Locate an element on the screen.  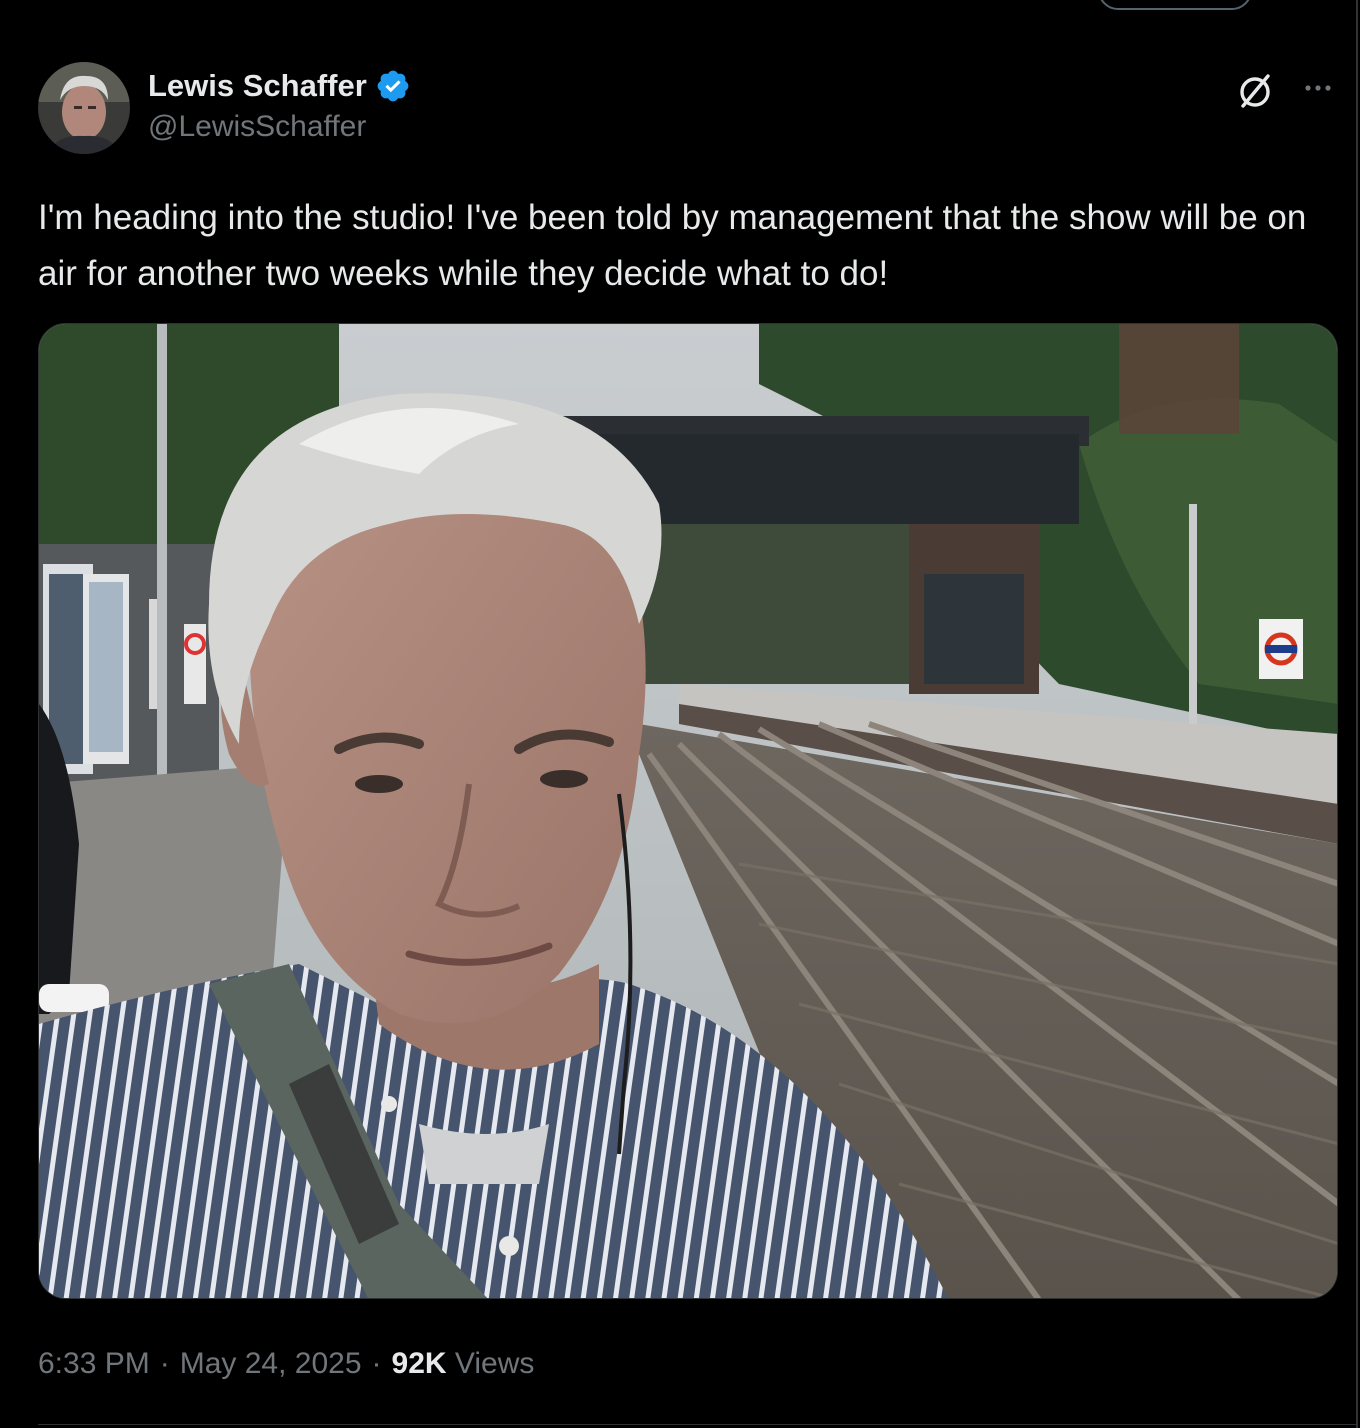
avatar-image is located at coordinates (84, 108).